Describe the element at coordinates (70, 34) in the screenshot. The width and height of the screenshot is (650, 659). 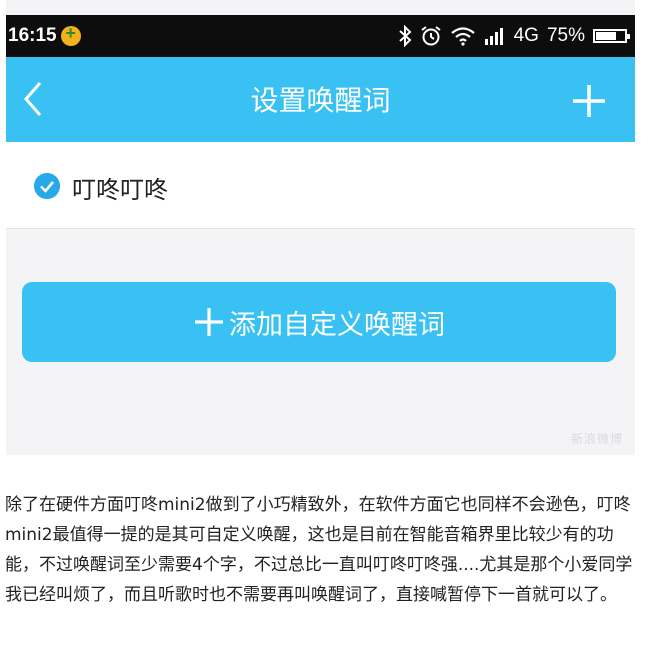
I see `notification-icon` at that location.